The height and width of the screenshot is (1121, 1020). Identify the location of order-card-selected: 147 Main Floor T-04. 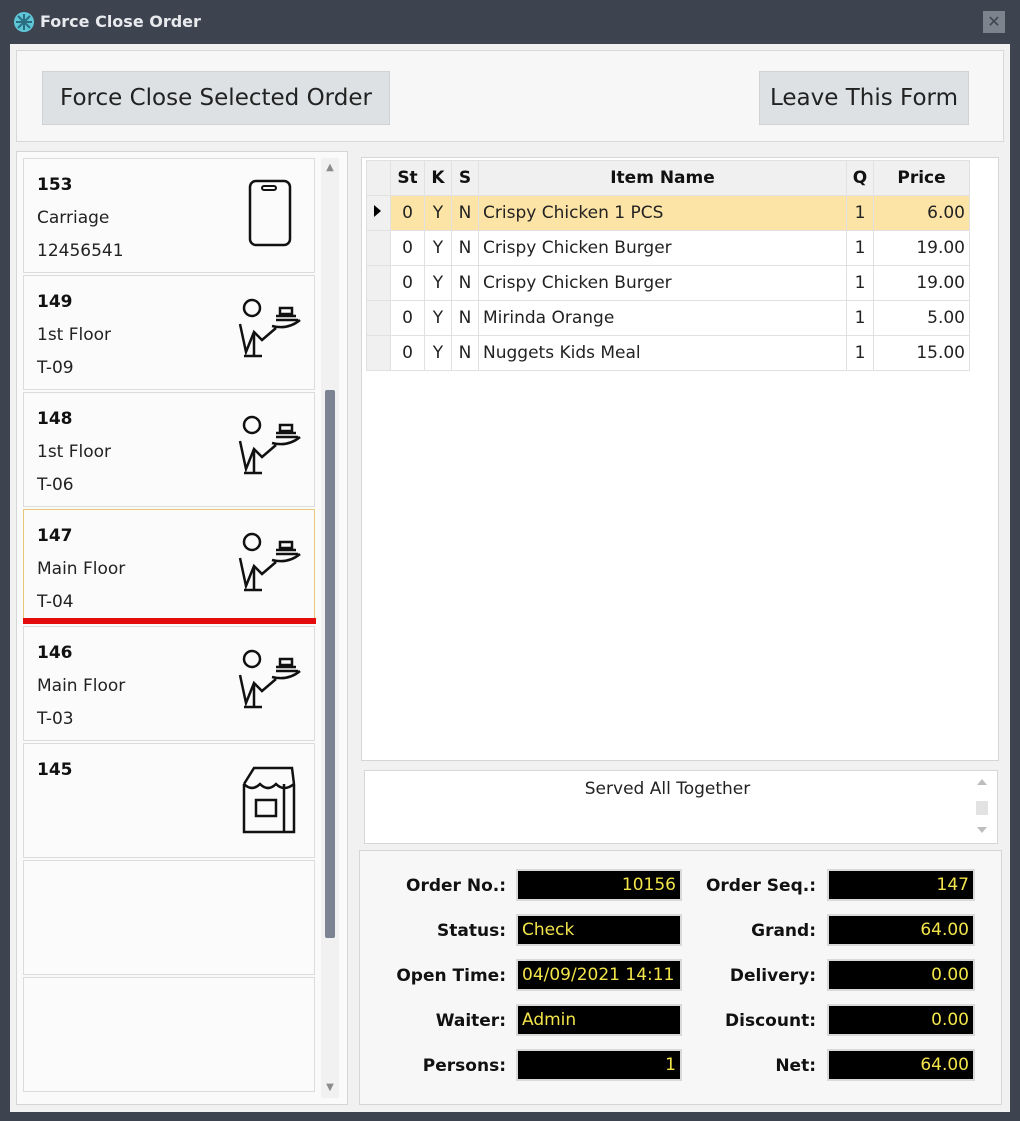
(169, 566).